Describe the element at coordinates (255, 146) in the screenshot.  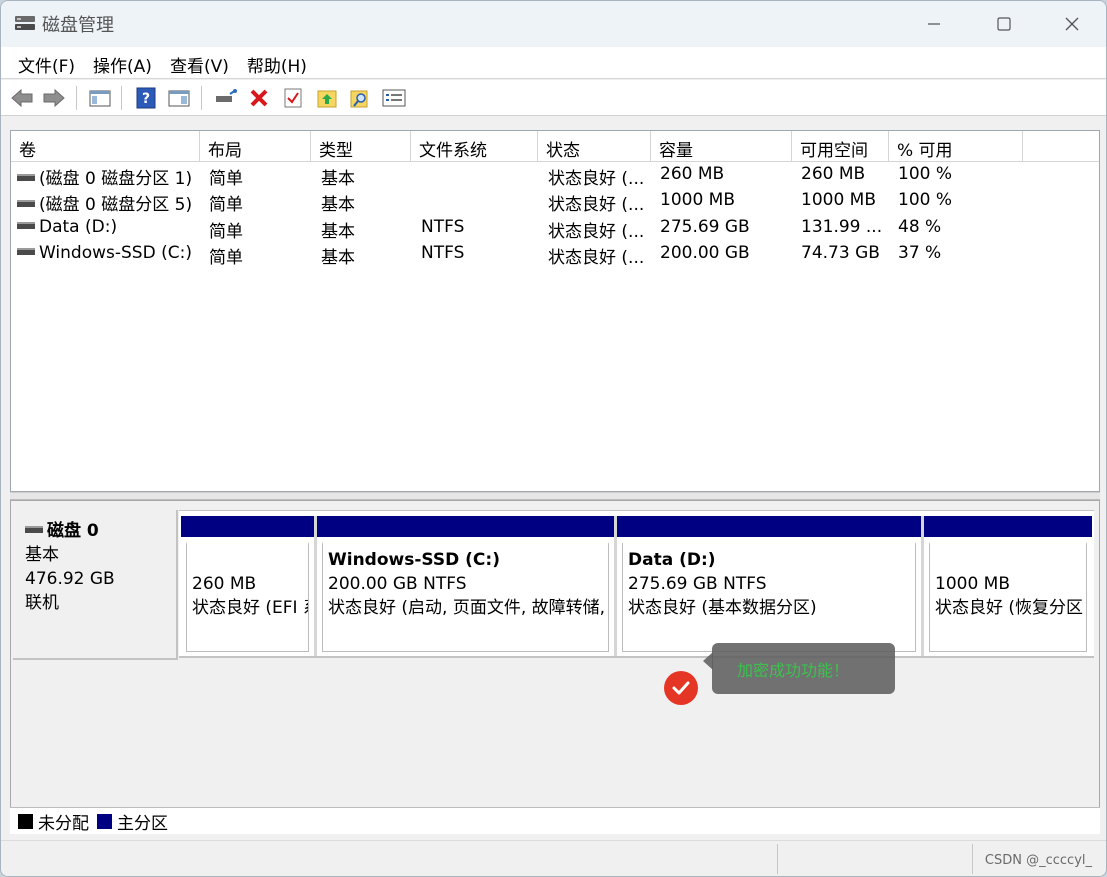
I see `column-header-layout: 布局` at that location.